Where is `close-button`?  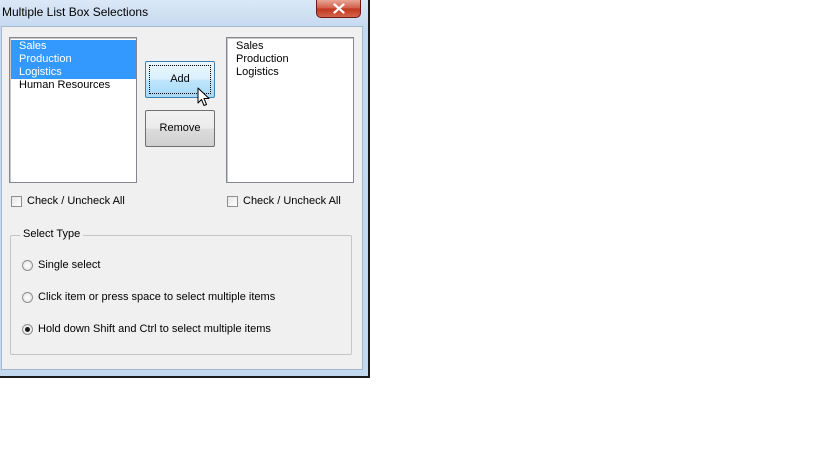
close-button is located at coordinates (338, 9).